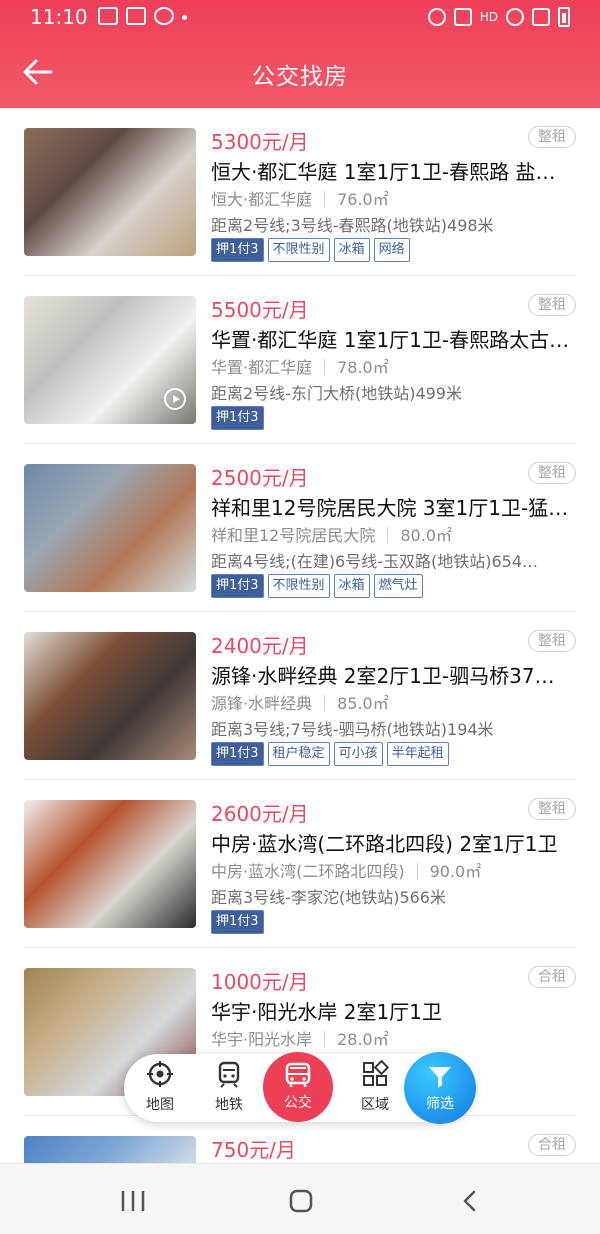 The width and height of the screenshot is (600, 1234). I want to click on area-label: 区域, so click(375, 1105).